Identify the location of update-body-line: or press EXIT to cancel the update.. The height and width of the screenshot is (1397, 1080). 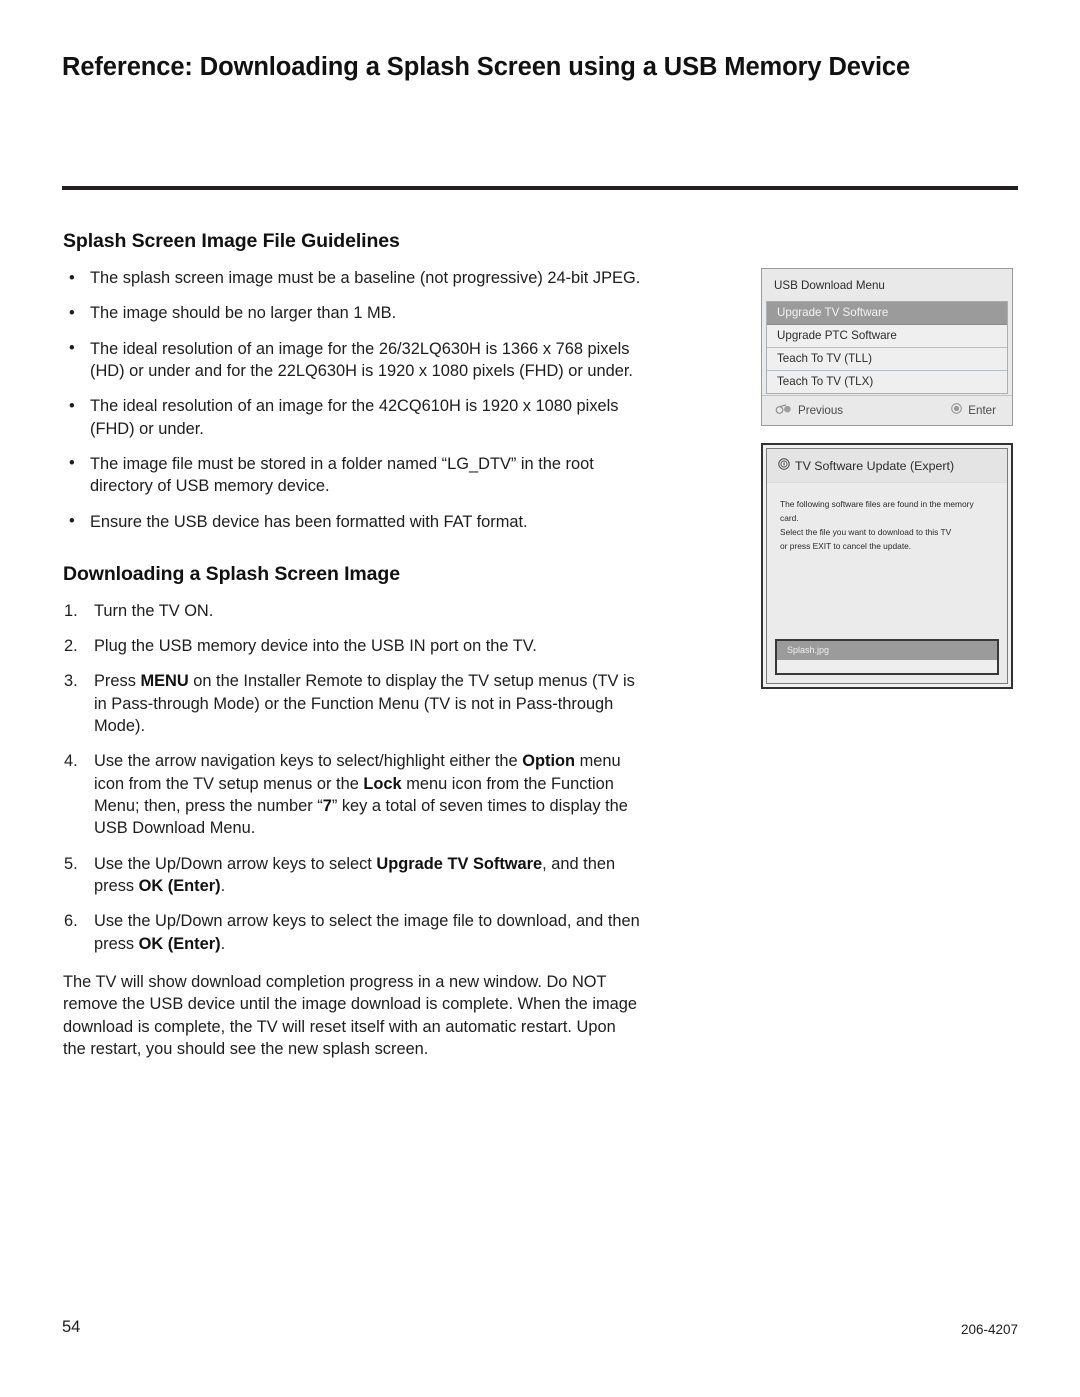
(846, 545).